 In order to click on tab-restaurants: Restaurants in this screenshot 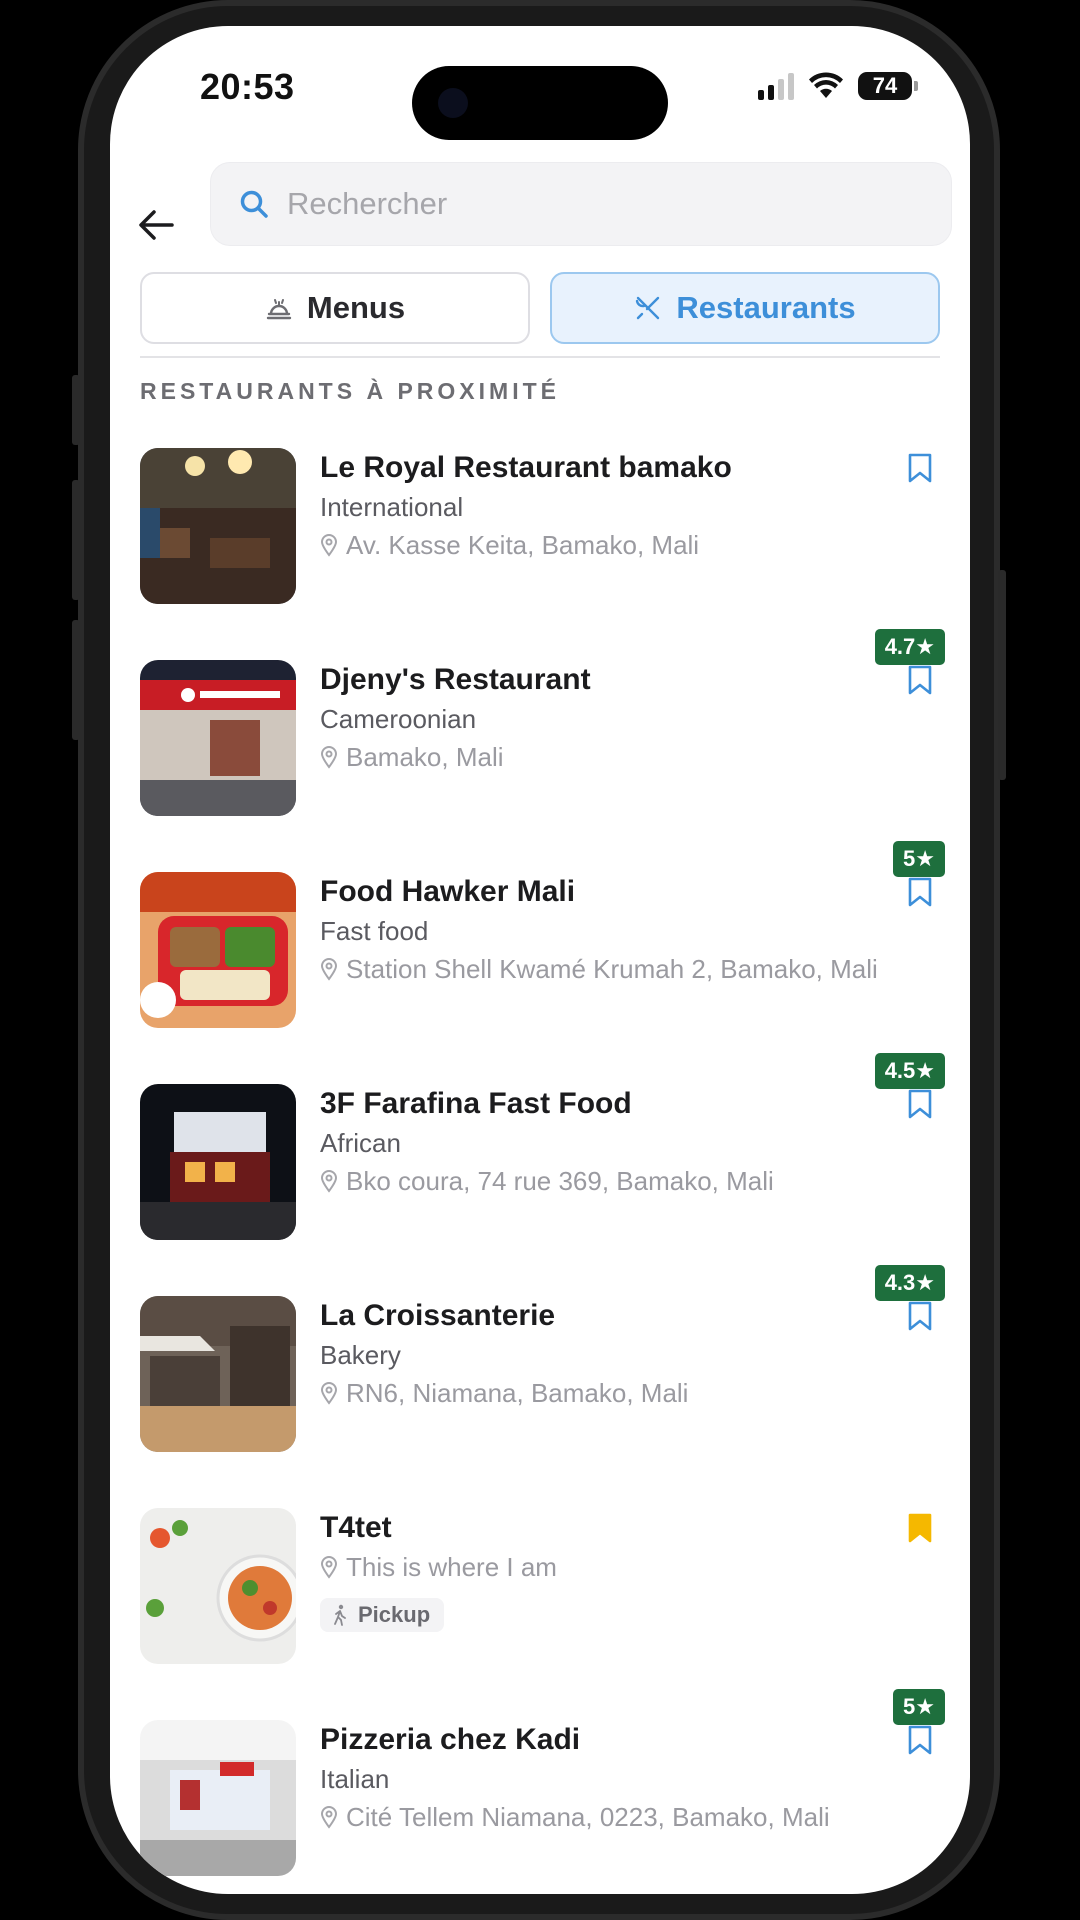, I will do `click(745, 308)`.